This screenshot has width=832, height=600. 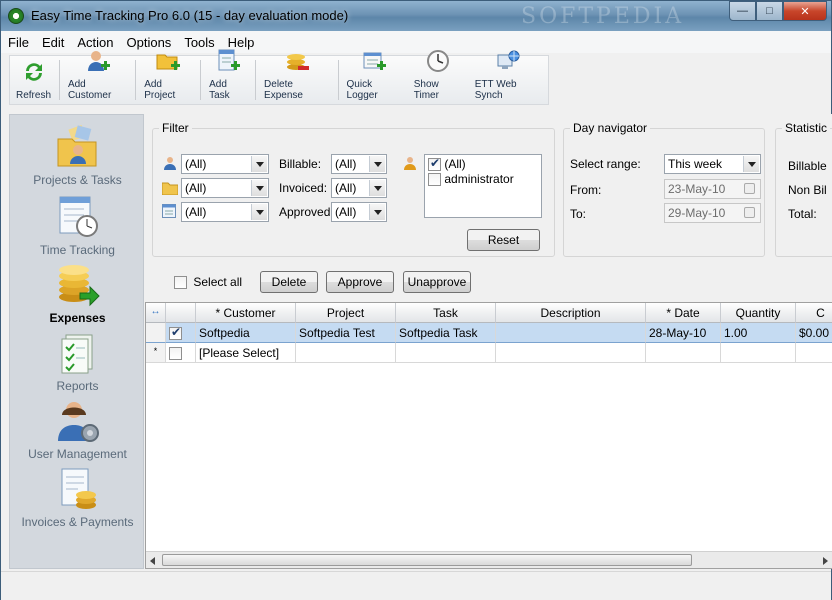 I want to click on nav-user-management: User Management, so click(x=77, y=430).